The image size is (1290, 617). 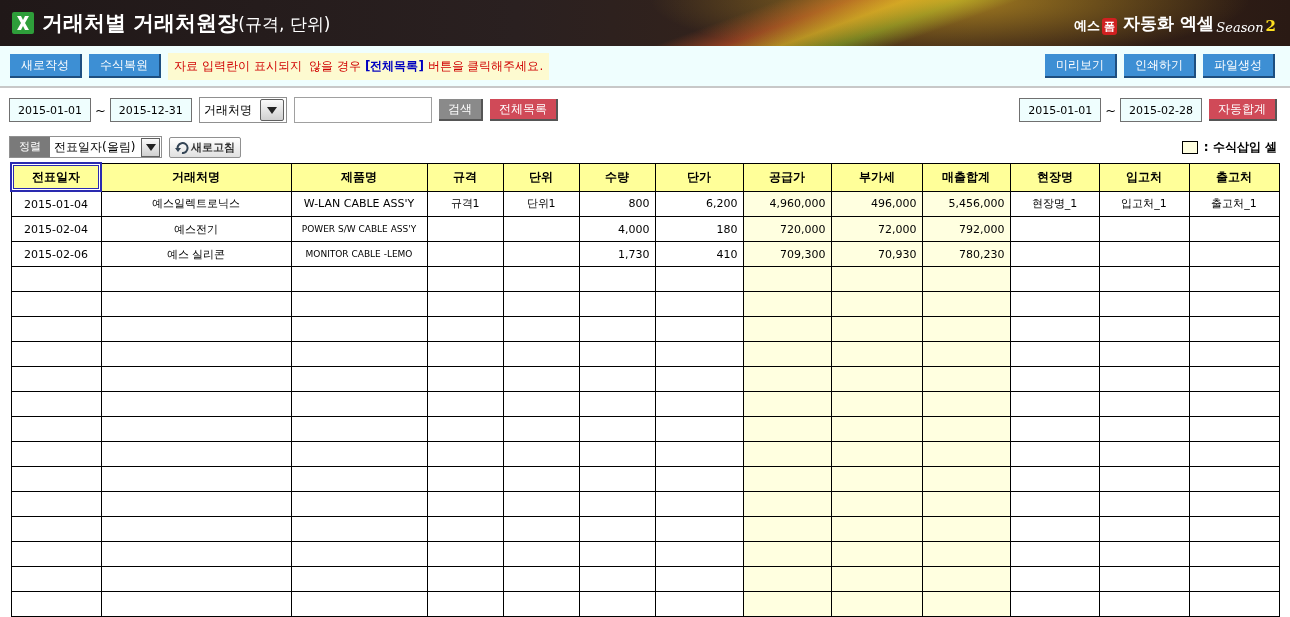 What do you see at coordinates (876, 177) in the screenshot?
I see `column-header: 부가세` at bounding box center [876, 177].